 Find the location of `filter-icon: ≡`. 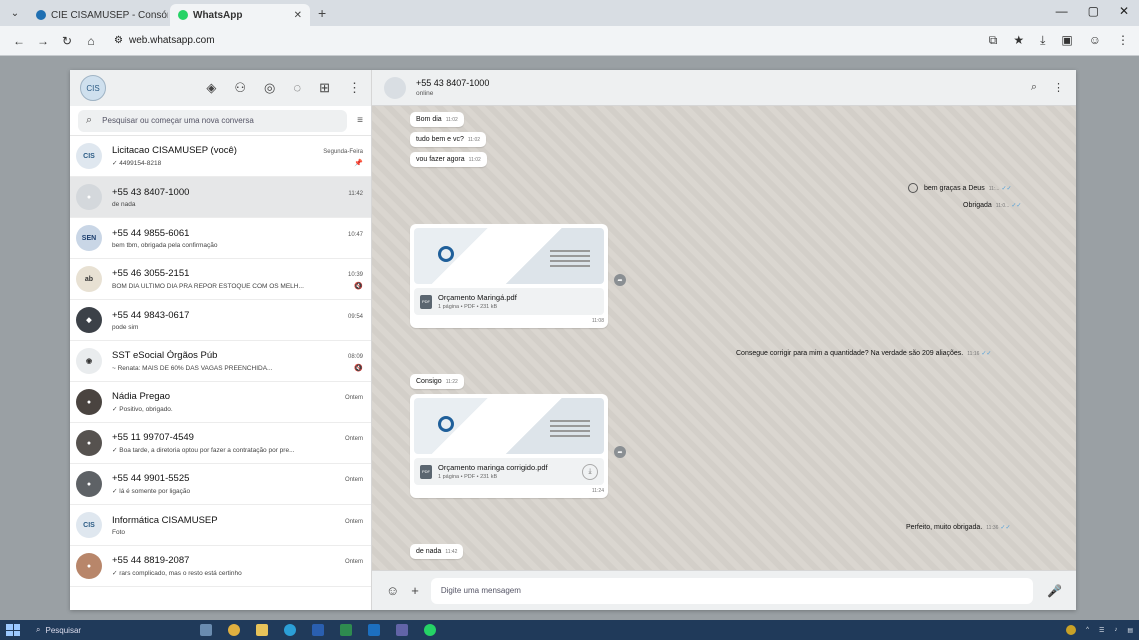

filter-icon: ≡ is located at coordinates (360, 120).